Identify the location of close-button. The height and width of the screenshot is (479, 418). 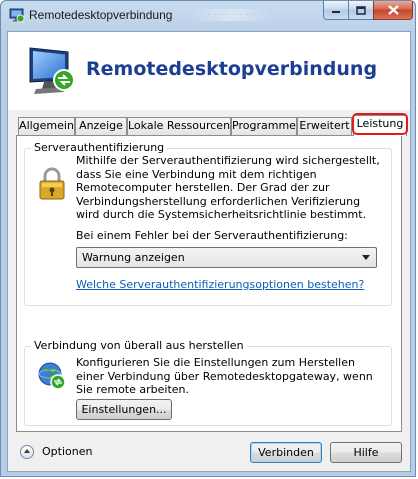
(393, 10).